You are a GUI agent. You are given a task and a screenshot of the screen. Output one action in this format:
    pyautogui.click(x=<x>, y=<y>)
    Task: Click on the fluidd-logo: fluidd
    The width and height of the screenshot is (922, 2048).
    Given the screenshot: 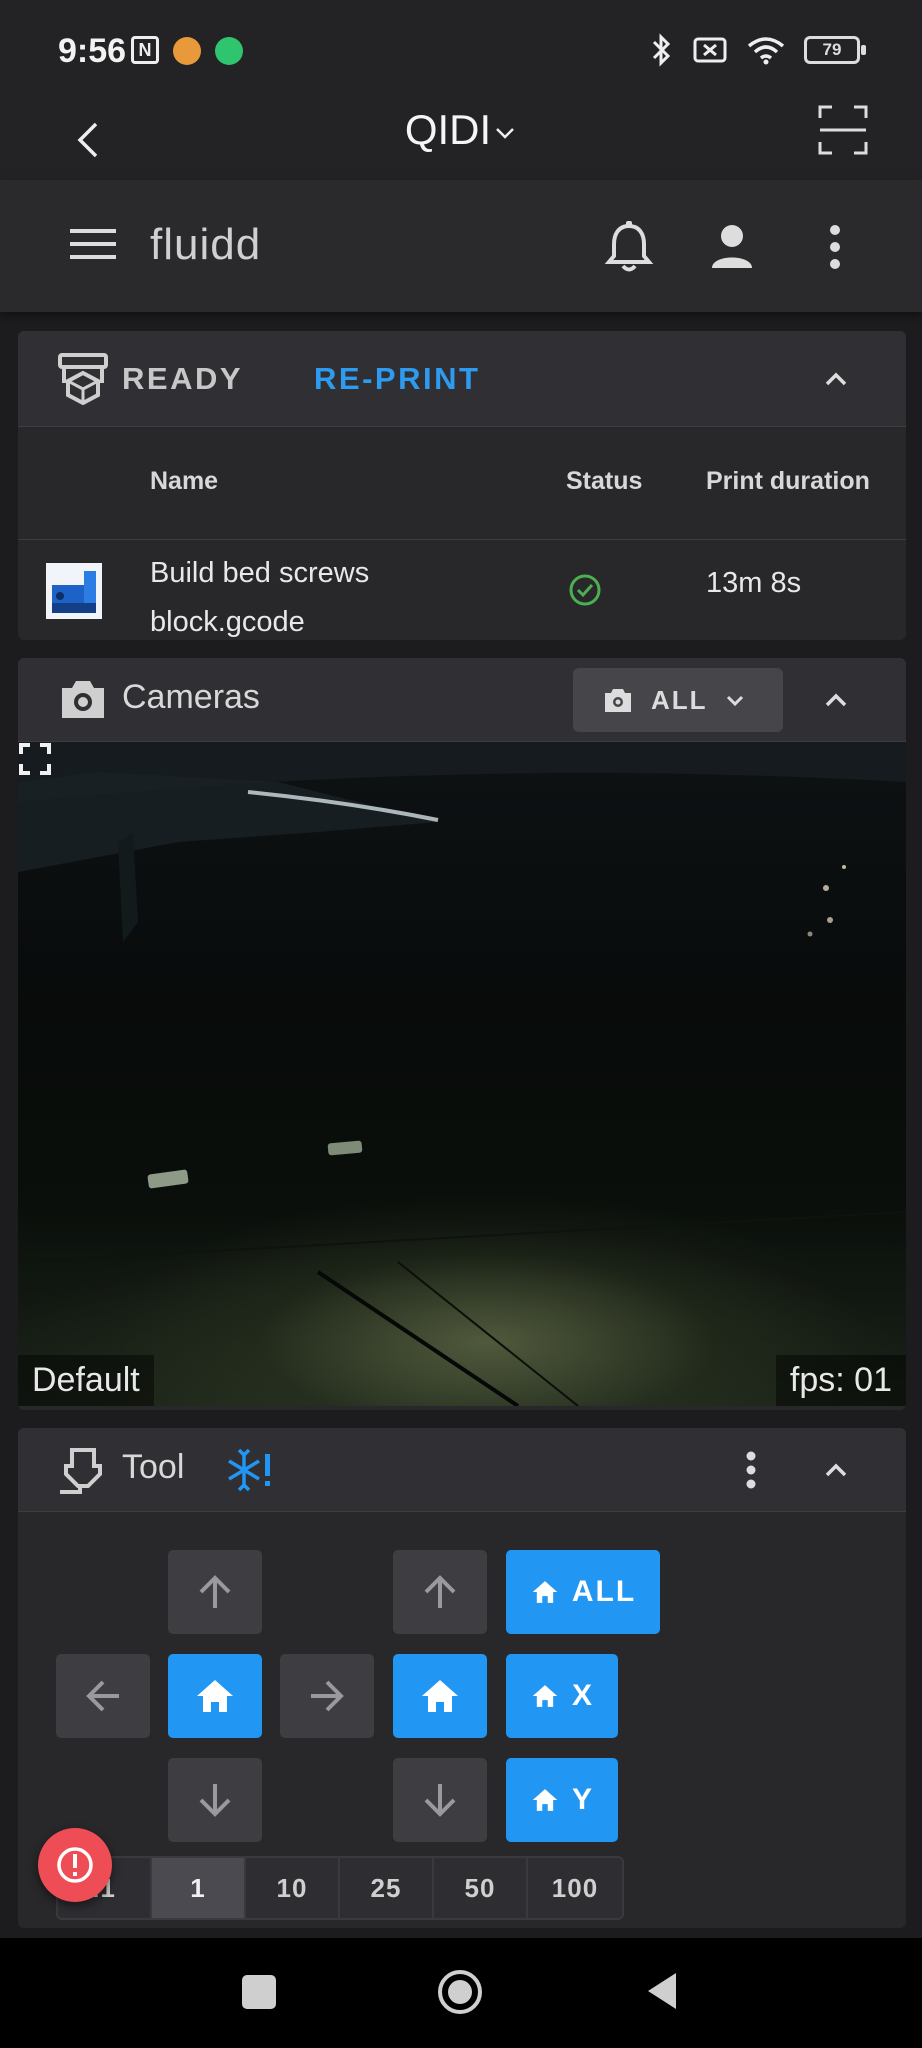 What is the action you would take?
    pyautogui.click(x=206, y=244)
    